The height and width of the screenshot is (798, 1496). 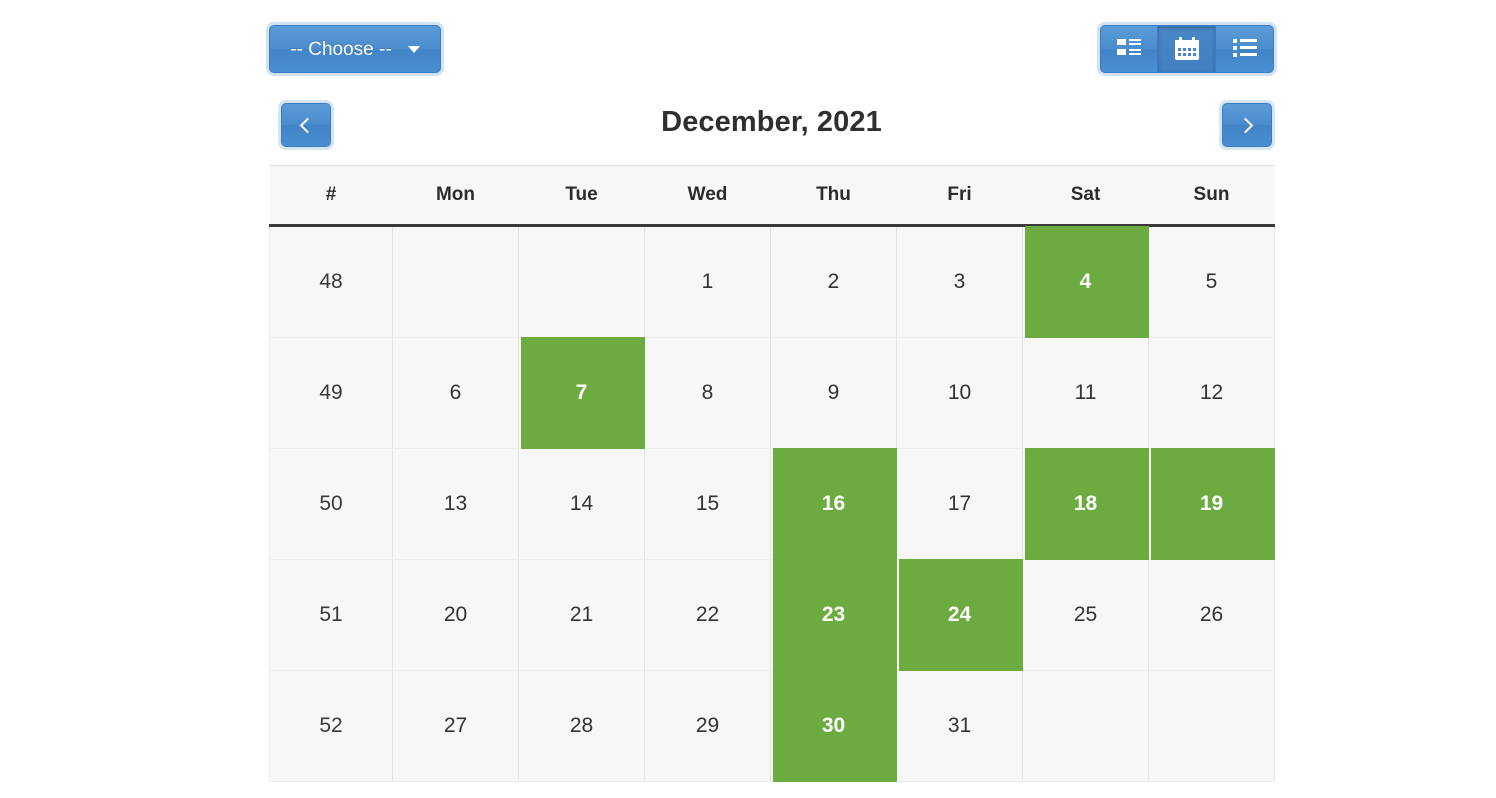 I want to click on calendar-day-cell: 27, so click(x=455, y=726).